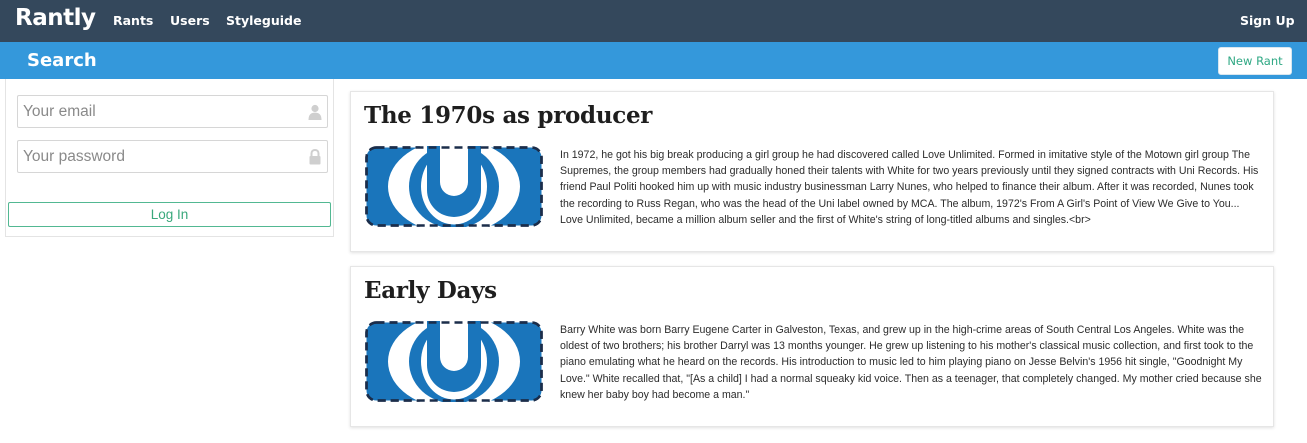  I want to click on new-rant-button: New Rant, so click(1255, 61).